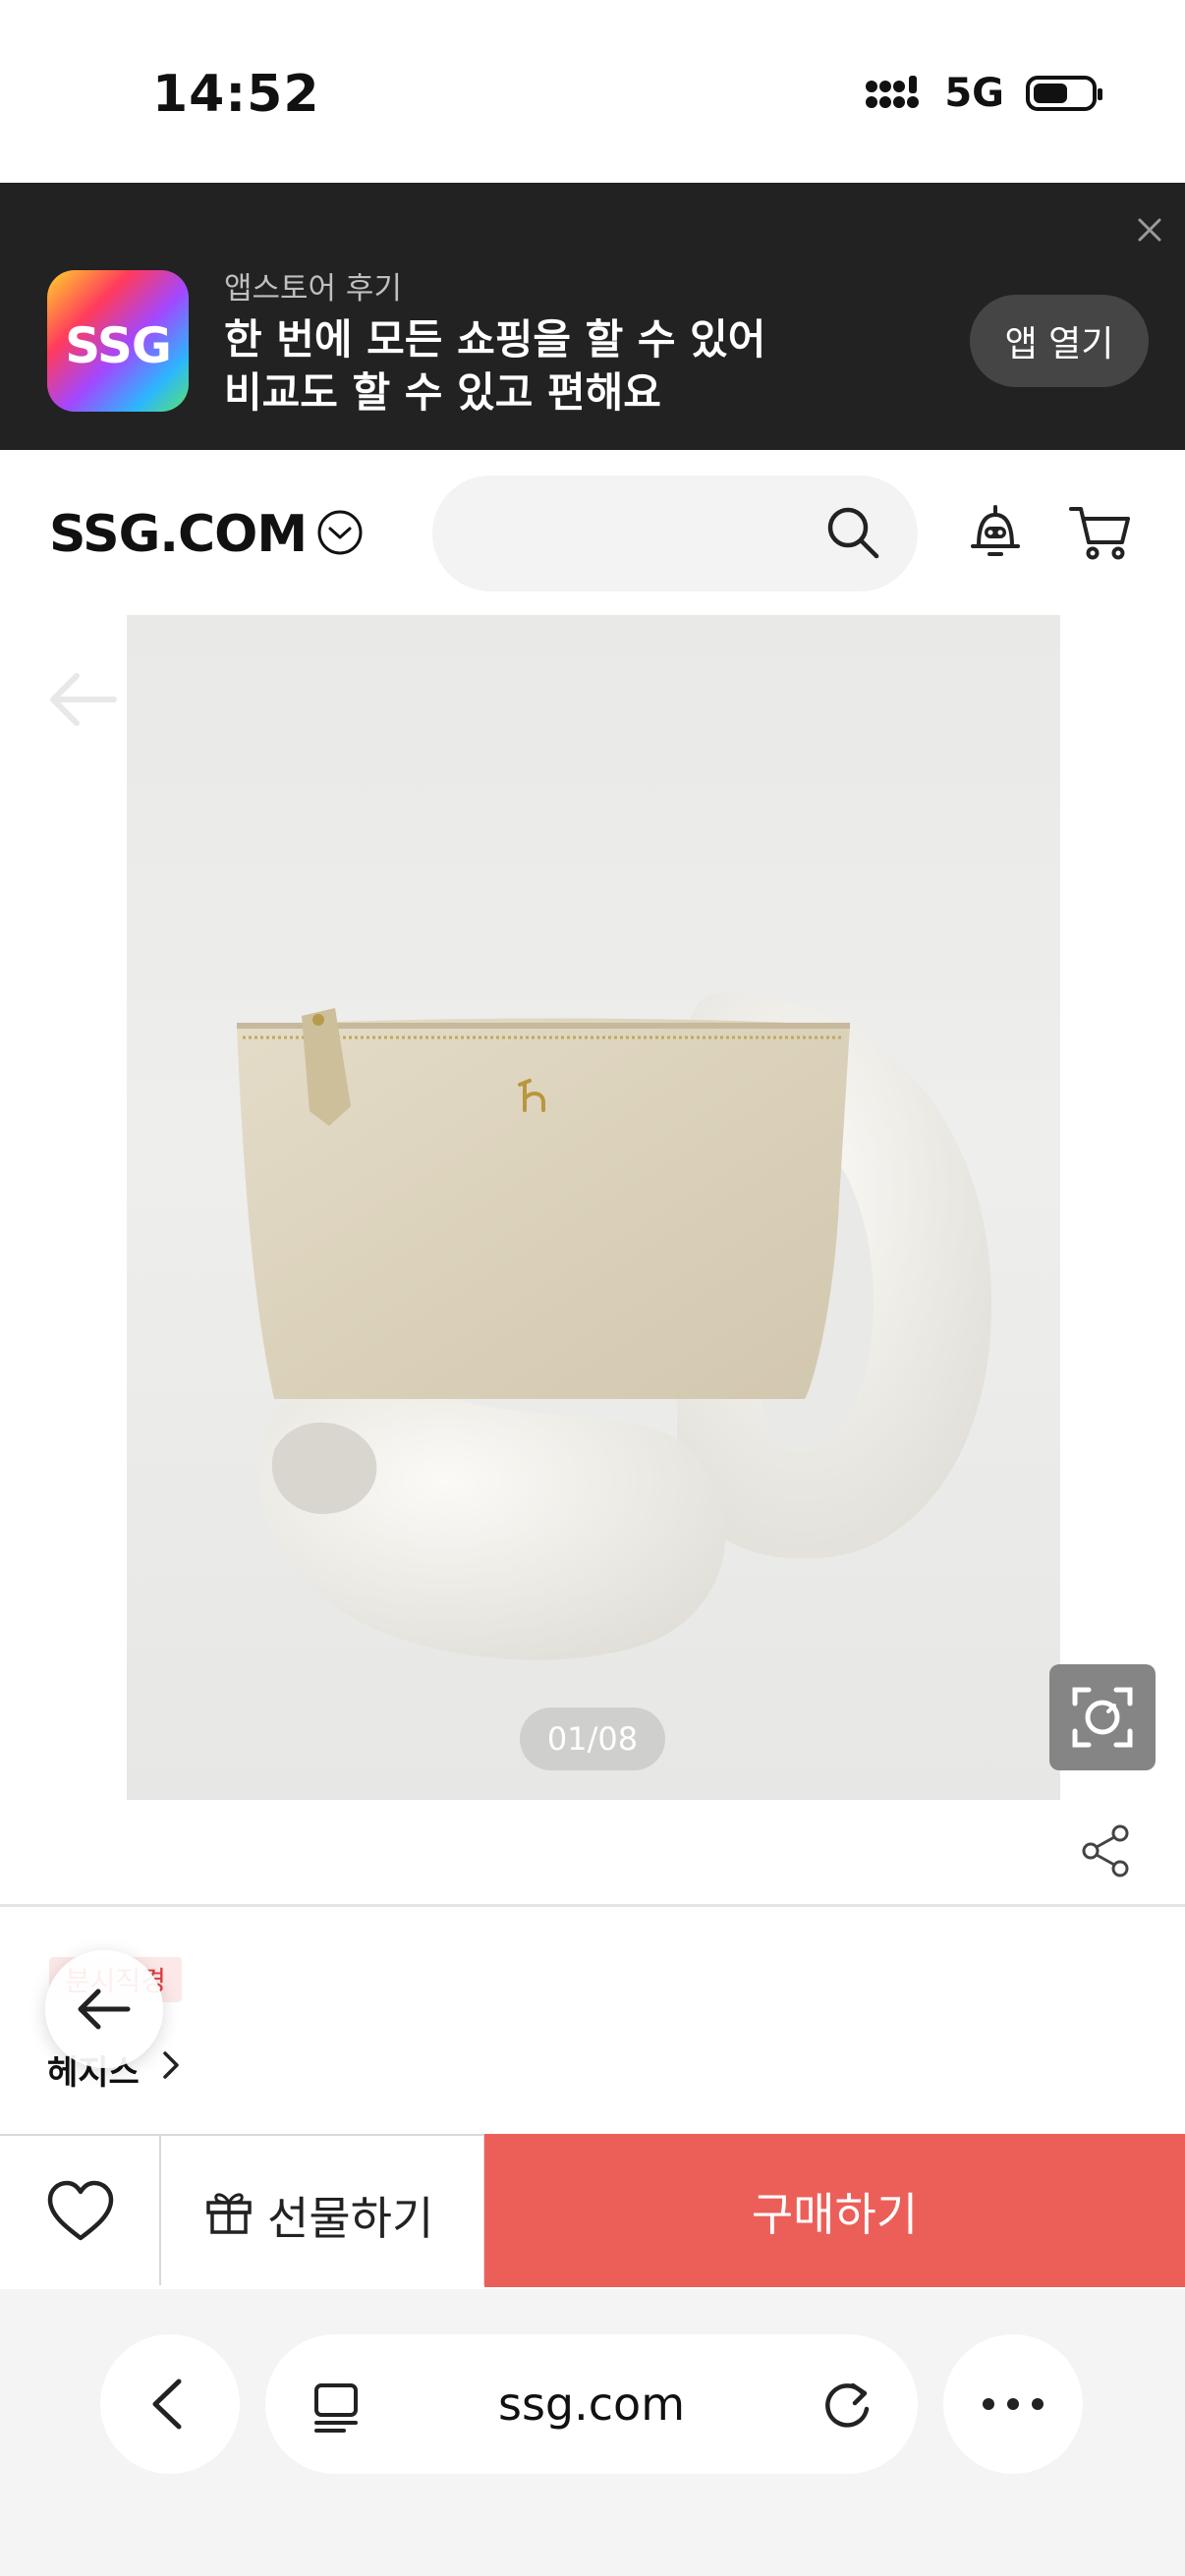 This screenshot has width=1185, height=2576. What do you see at coordinates (118, 341) in the screenshot?
I see `ssg-app-logo: SSG` at bounding box center [118, 341].